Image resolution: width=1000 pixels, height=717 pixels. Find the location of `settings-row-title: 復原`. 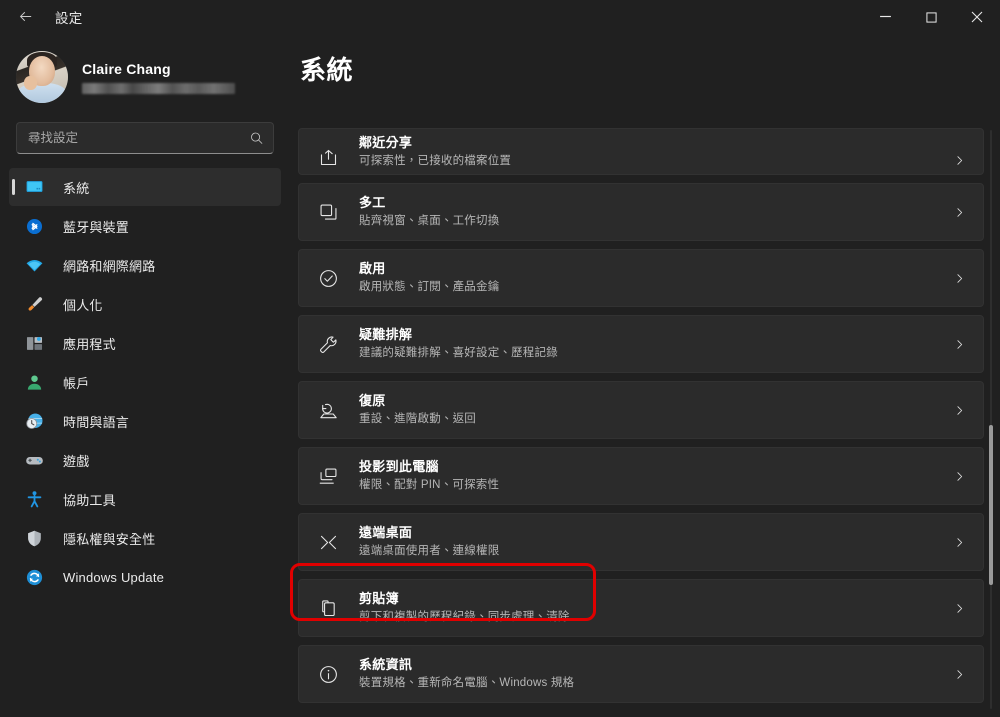

settings-row-title: 復原 is located at coordinates (372, 401).